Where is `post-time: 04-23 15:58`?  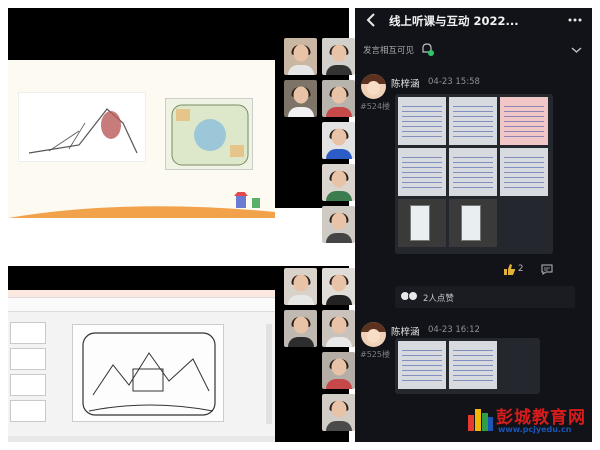
post-time: 04-23 15:58 is located at coordinates (454, 82).